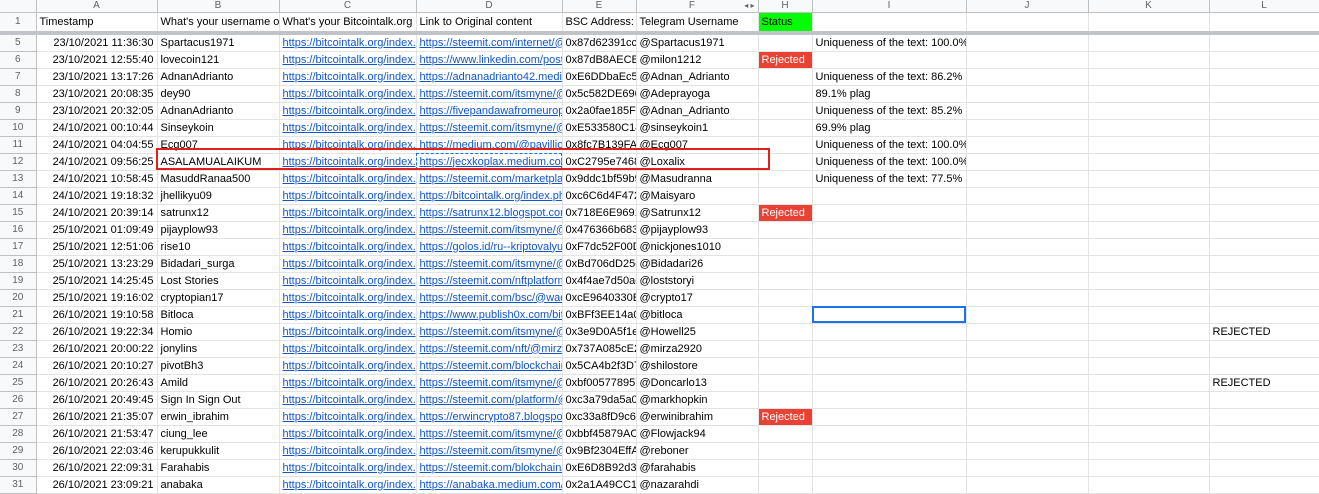 The width and height of the screenshot is (1319, 494). Describe the element at coordinates (218, 94) in the screenshot. I see `username-cell: dey90` at that location.